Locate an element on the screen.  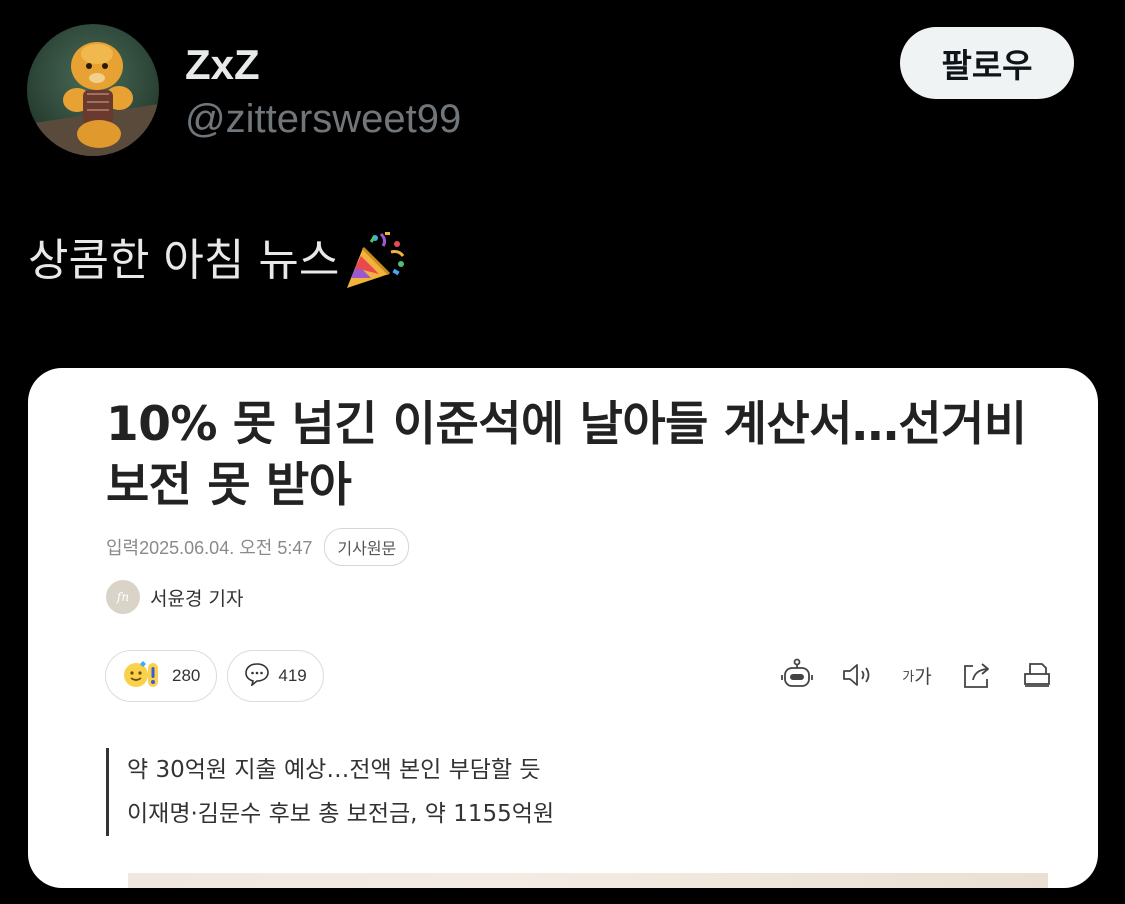
subtitle-line-2: 이재명·김문수 후보 총 보전금, 약 1155억원 is located at coordinates (341, 814).